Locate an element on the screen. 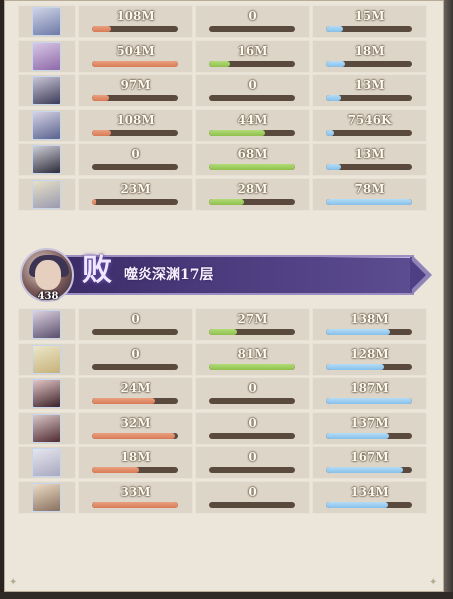 This screenshot has width=453, height=599. banner-decoration is located at coordinates (365, 257).